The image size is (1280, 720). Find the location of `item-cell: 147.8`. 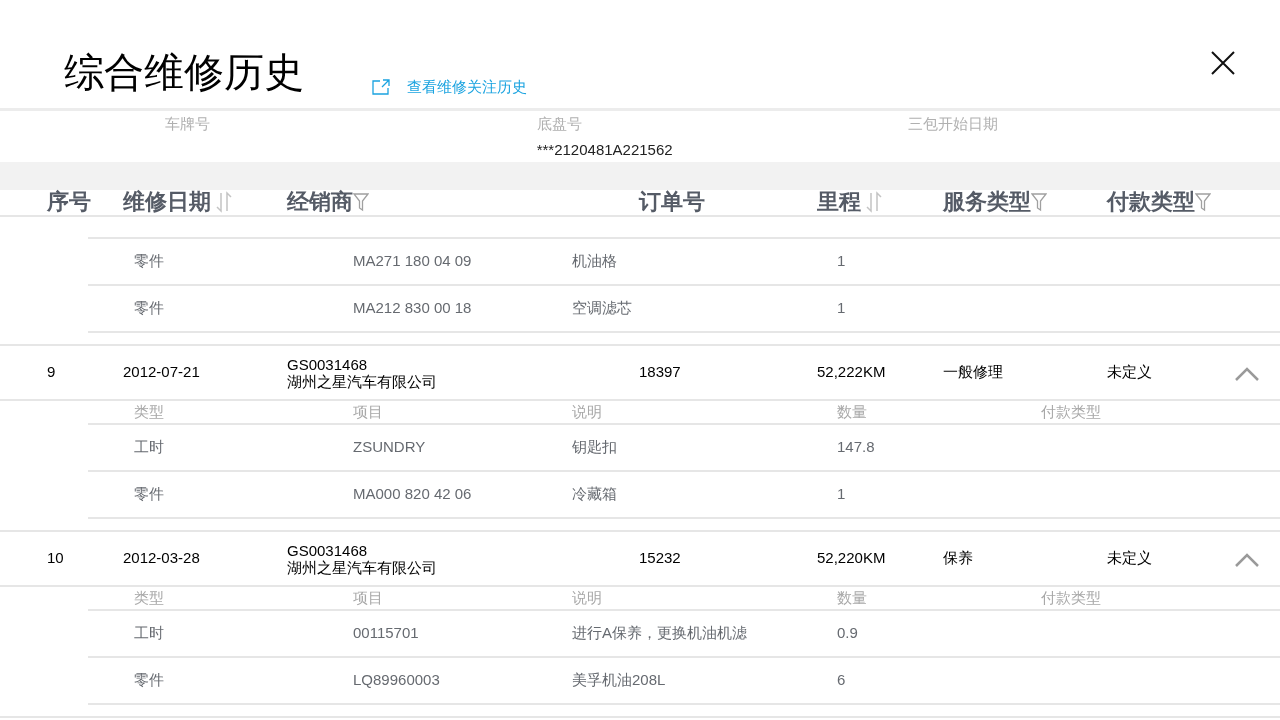

item-cell: 147.8 is located at coordinates (856, 447).